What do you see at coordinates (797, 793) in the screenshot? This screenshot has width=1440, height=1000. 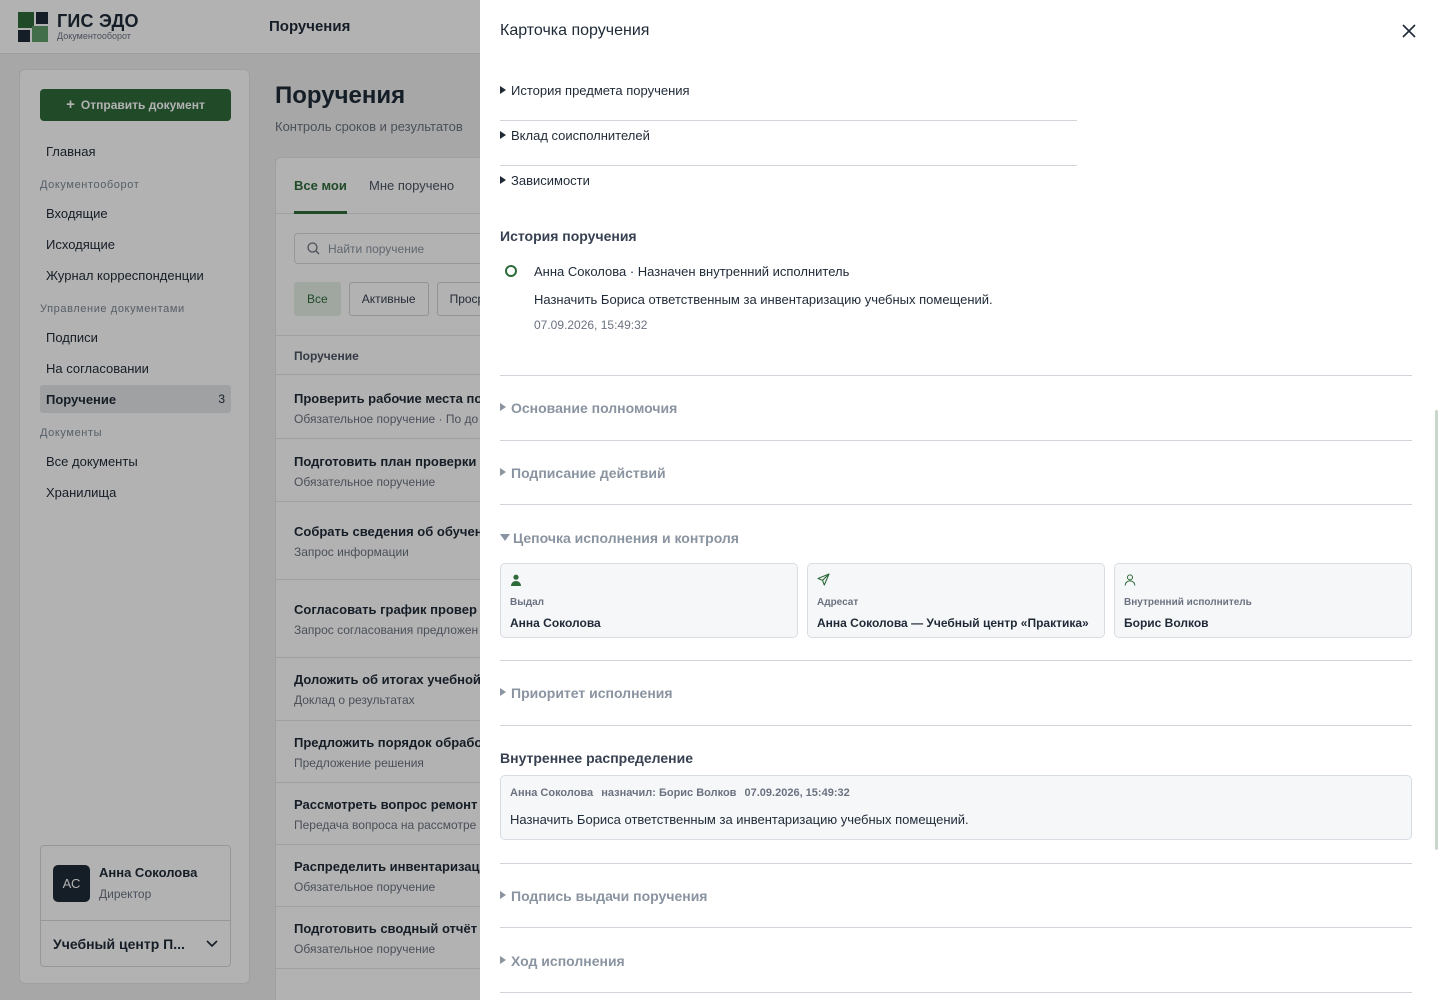 I see `distribution-time: 07.09.2026, 15:49:32` at bounding box center [797, 793].